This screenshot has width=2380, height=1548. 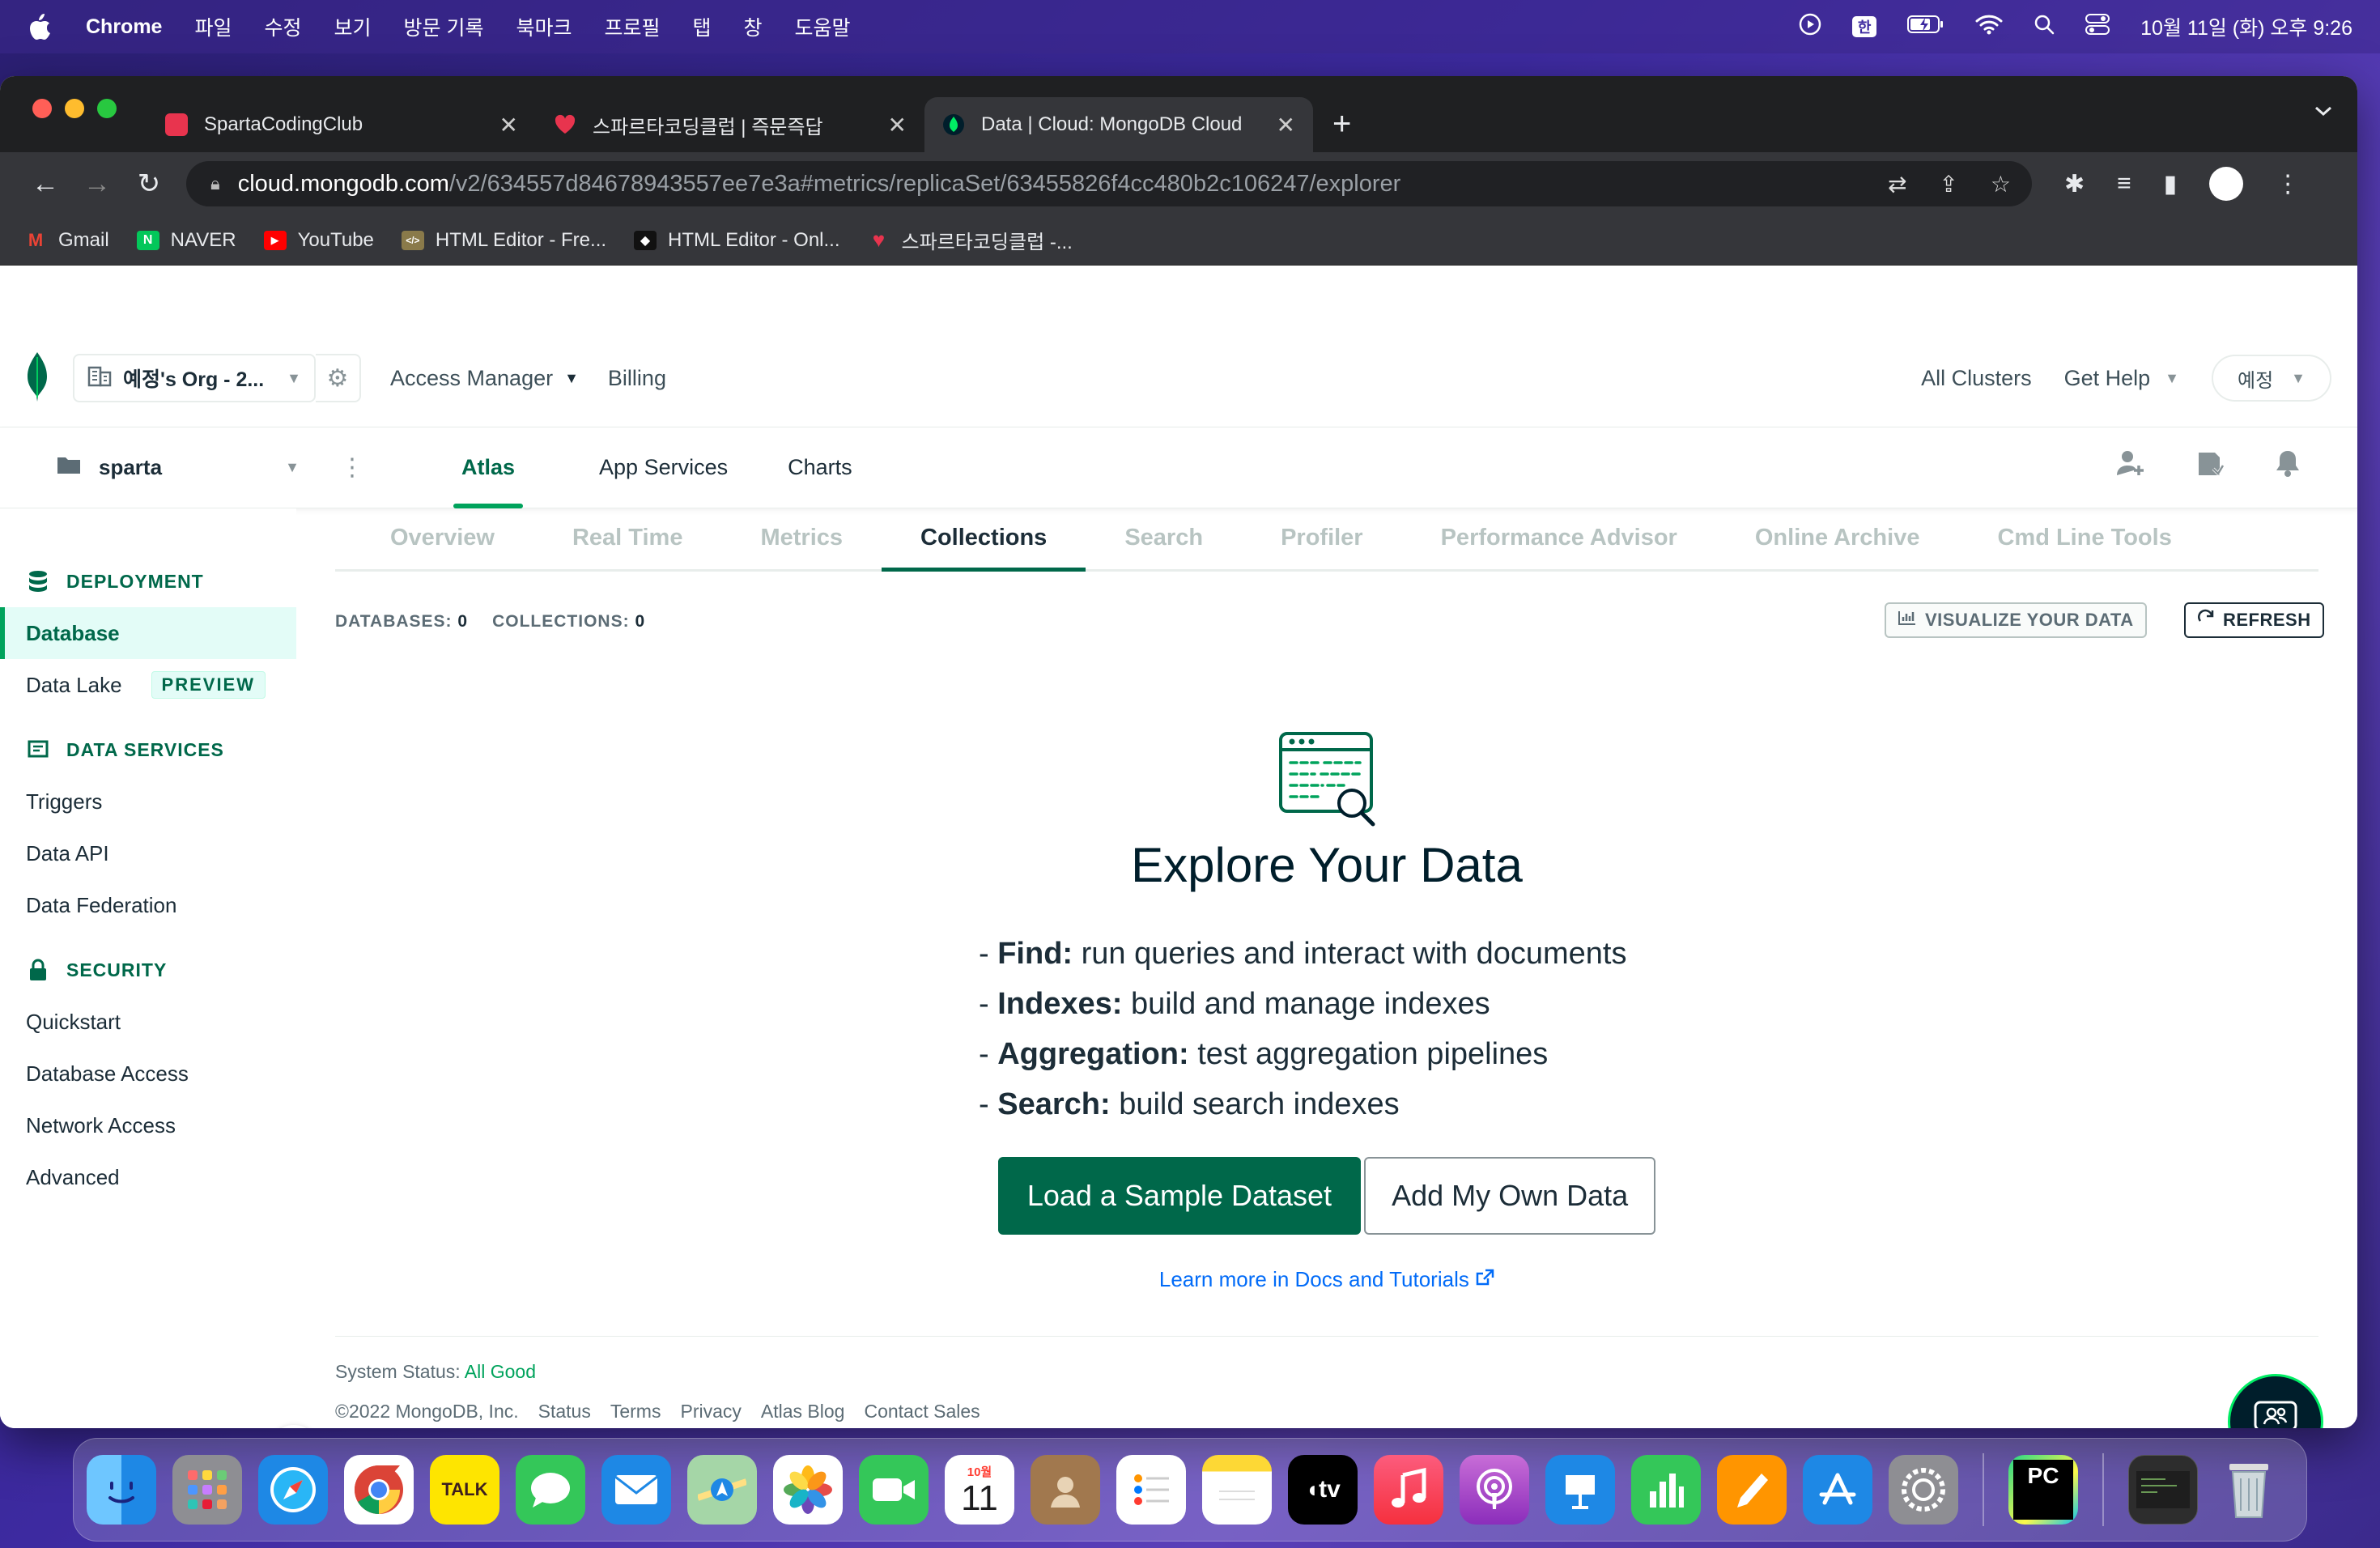 What do you see at coordinates (1065, 1490) in the screenshot?
I see `contacts-icon` at bounding box center [1065, 1490].